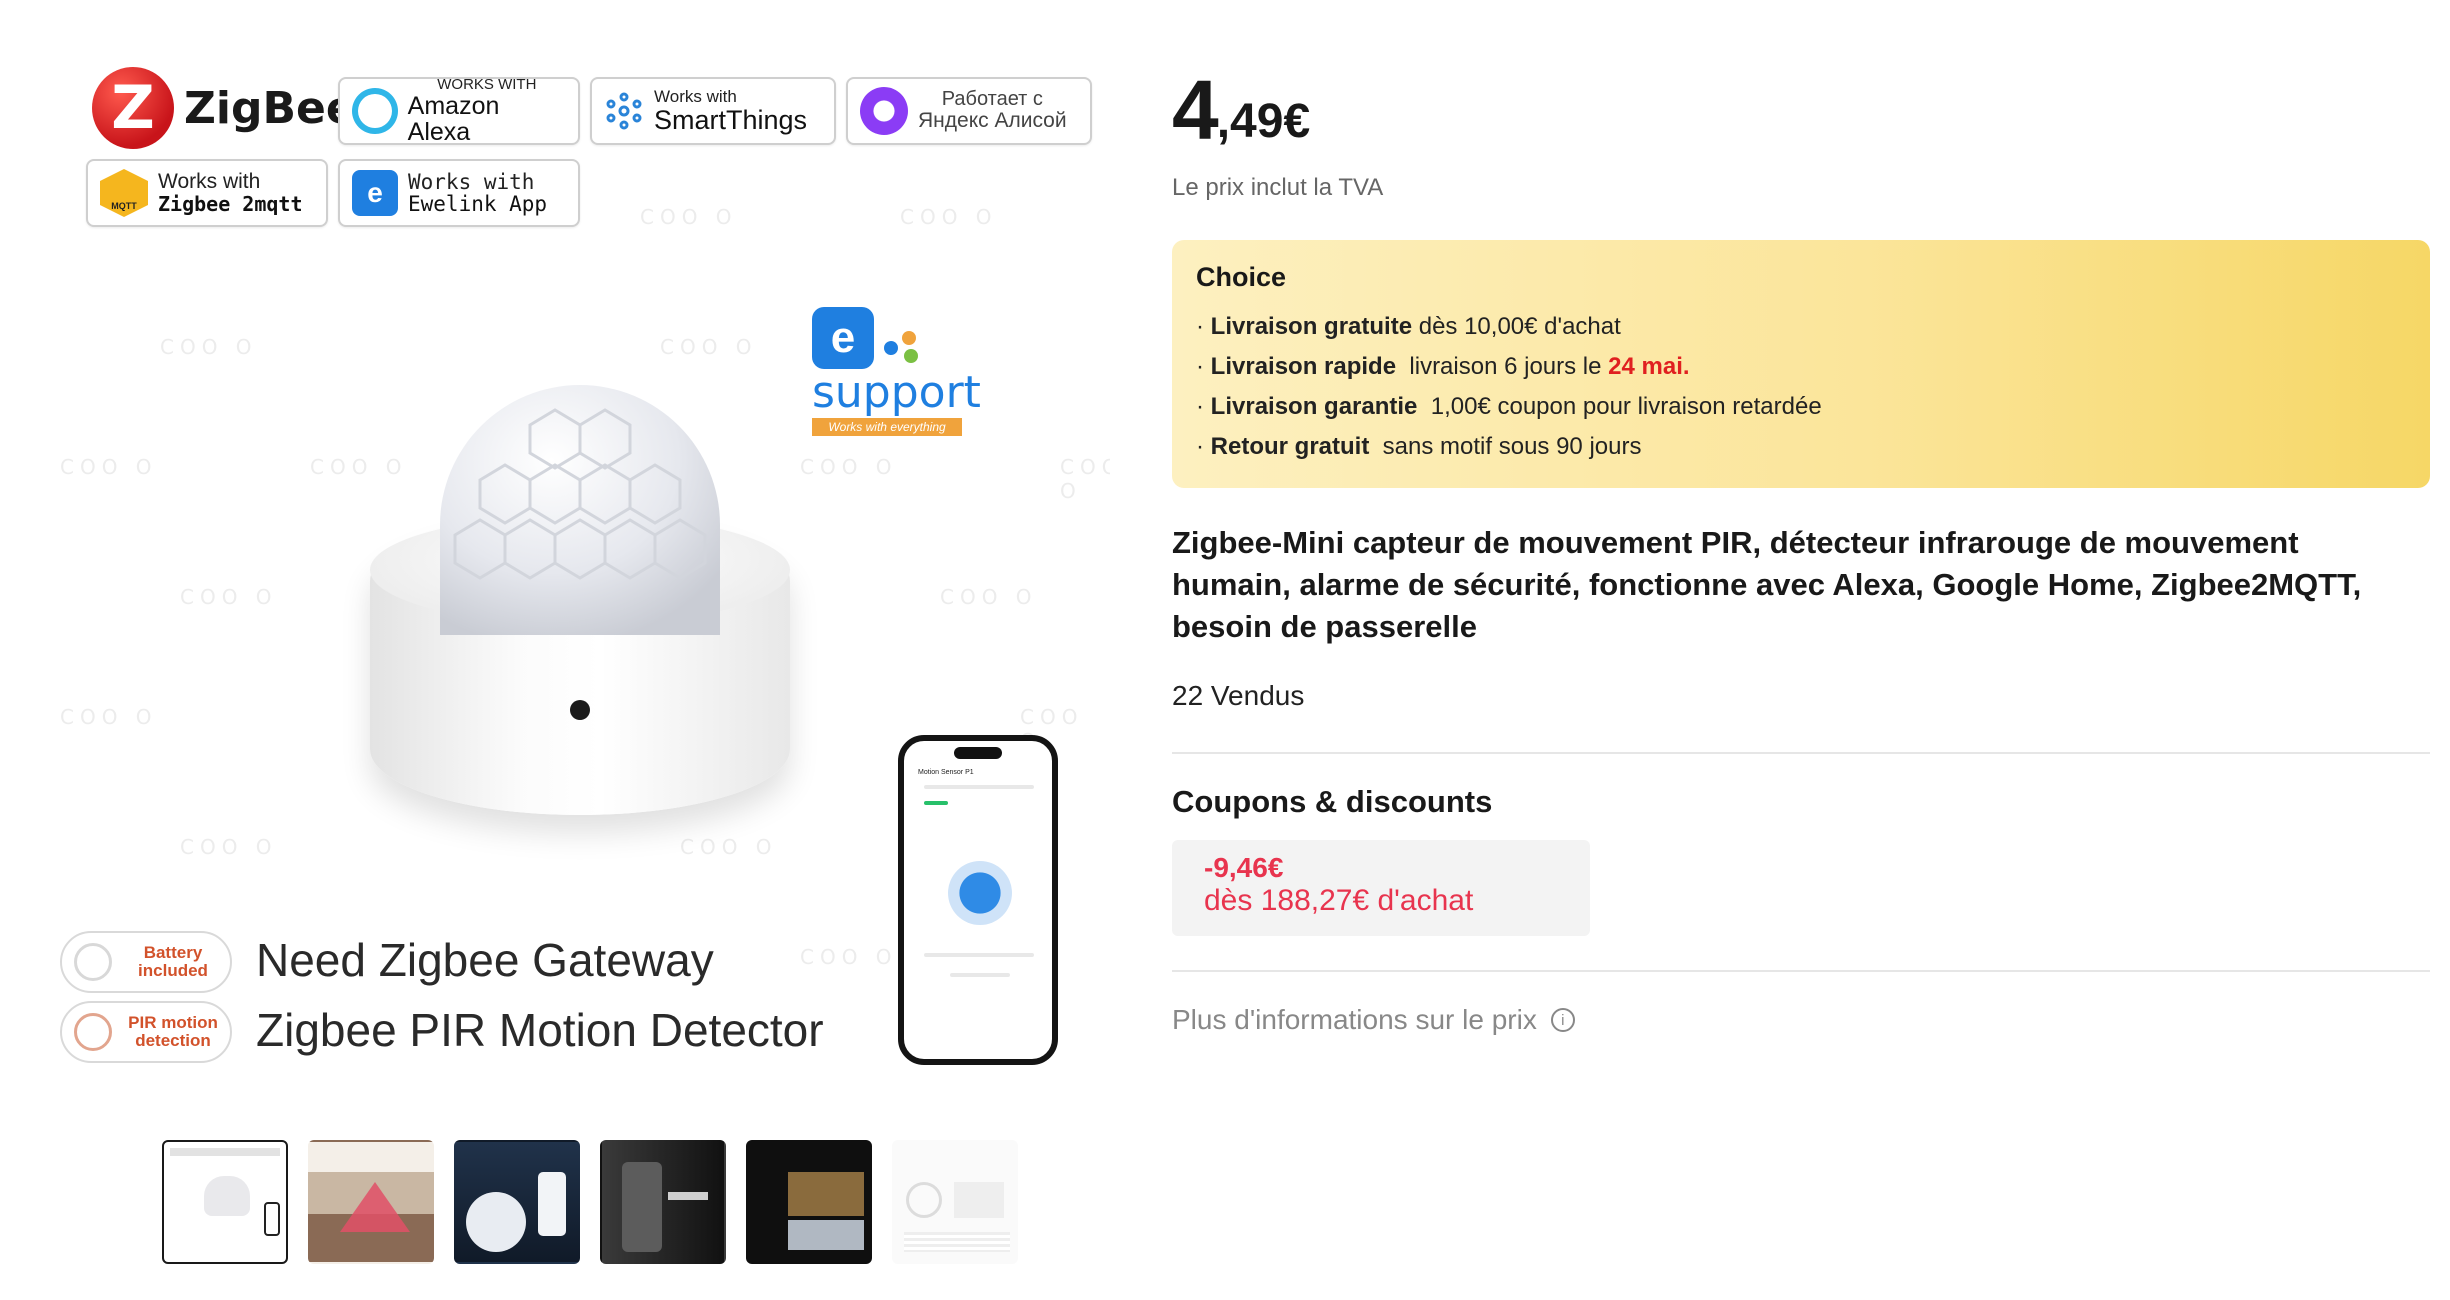  What do you see at coordinates (1354, 1019) in the screenshot?
I see `more-price-info-label: Plus d'informations sur le prix` at bounding box center [1354, 1019].